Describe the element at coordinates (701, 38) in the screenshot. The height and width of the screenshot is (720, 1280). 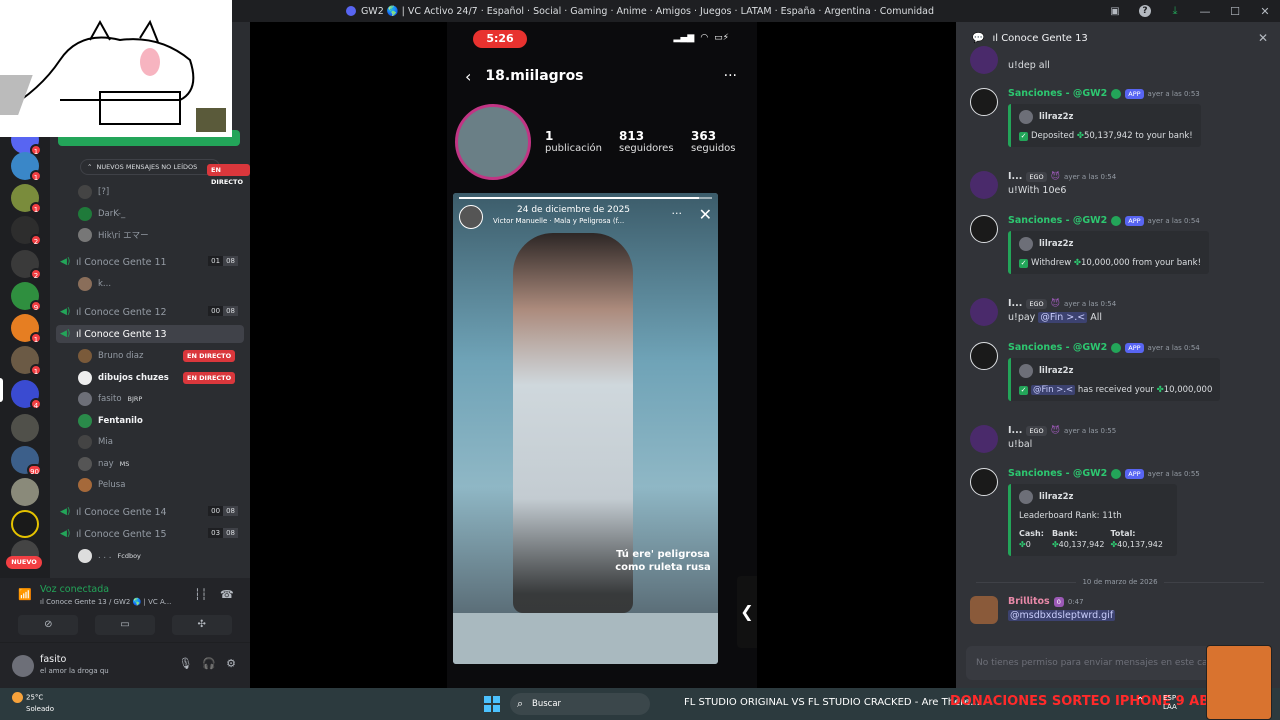
I see `phone-status-icons: ▂▄▆ ◠ ▭⚡` at that location.